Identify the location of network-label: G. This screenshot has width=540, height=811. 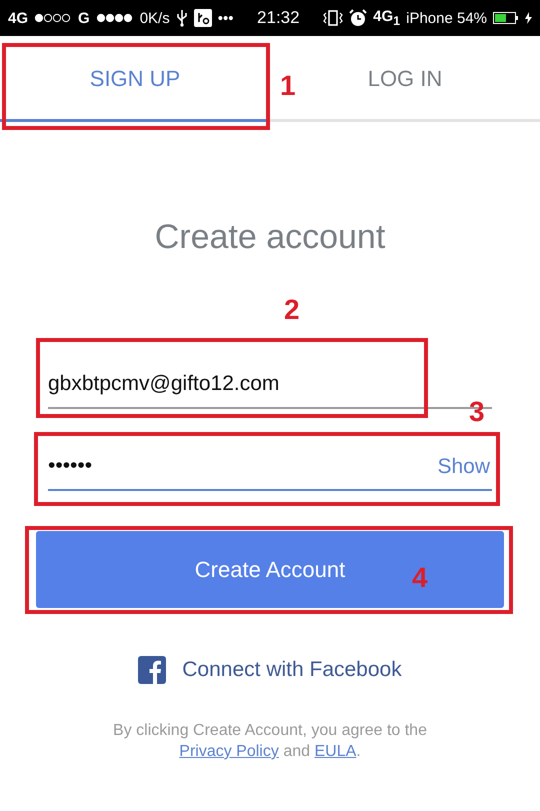
(84, 18).